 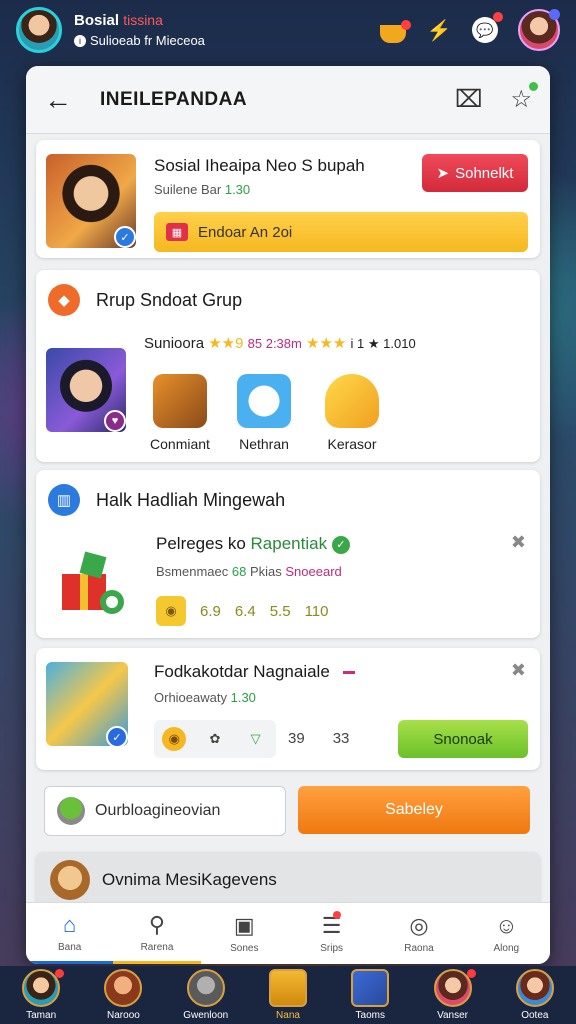 I want to click on top-status-bar: Bosial tissina i Sulioeab fr Mieceoa ⚡ 💬, so click(x=288, y=30).